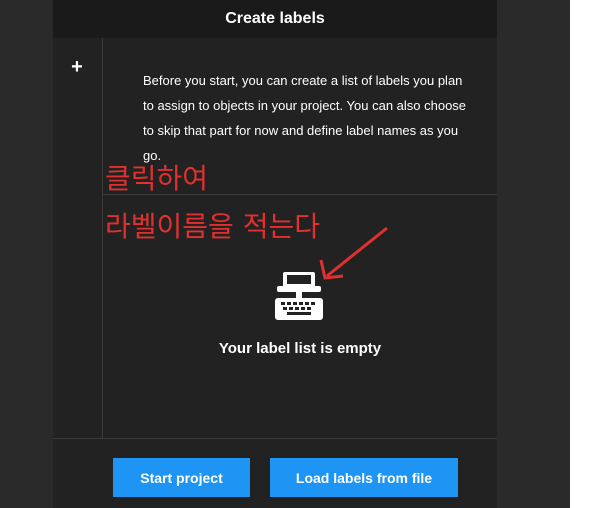  What do you see at coordinates (353, 253) in the screenshot?
I see `annotation-arrow` at bounding box center [353, 253].